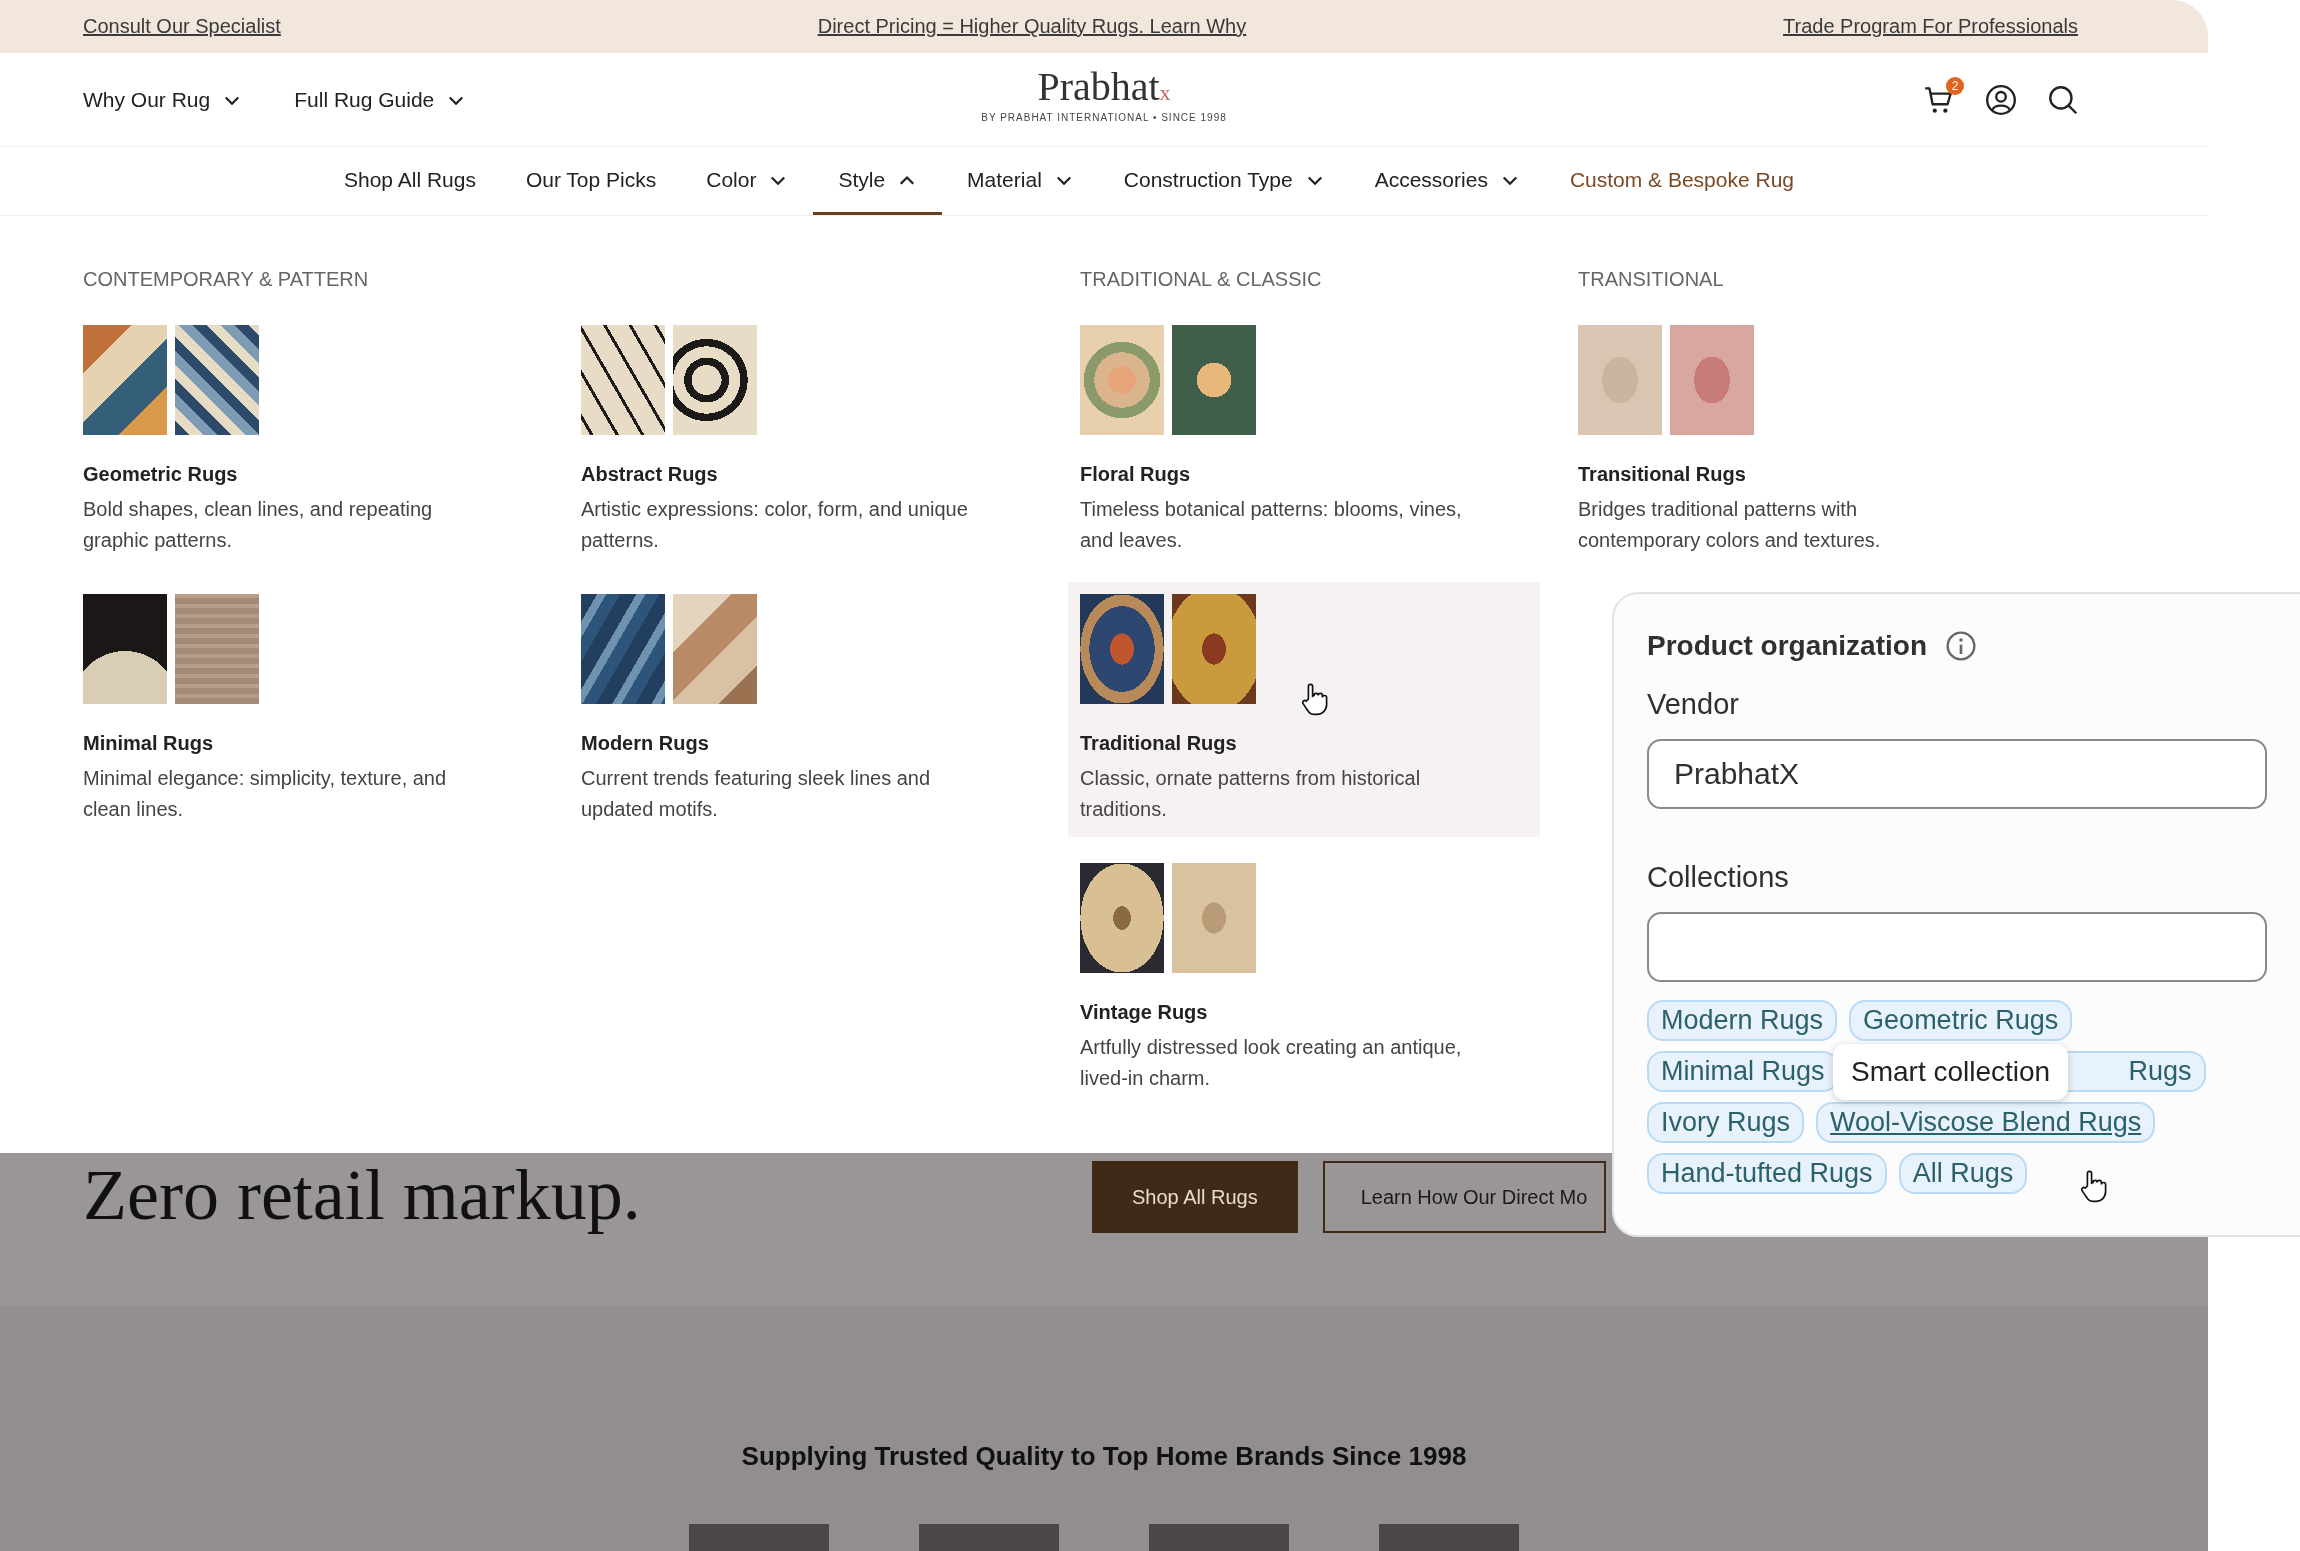 The image size is (2300, 1551). I want to click on category-title: Traditional Rugs, so click(1304, 743).